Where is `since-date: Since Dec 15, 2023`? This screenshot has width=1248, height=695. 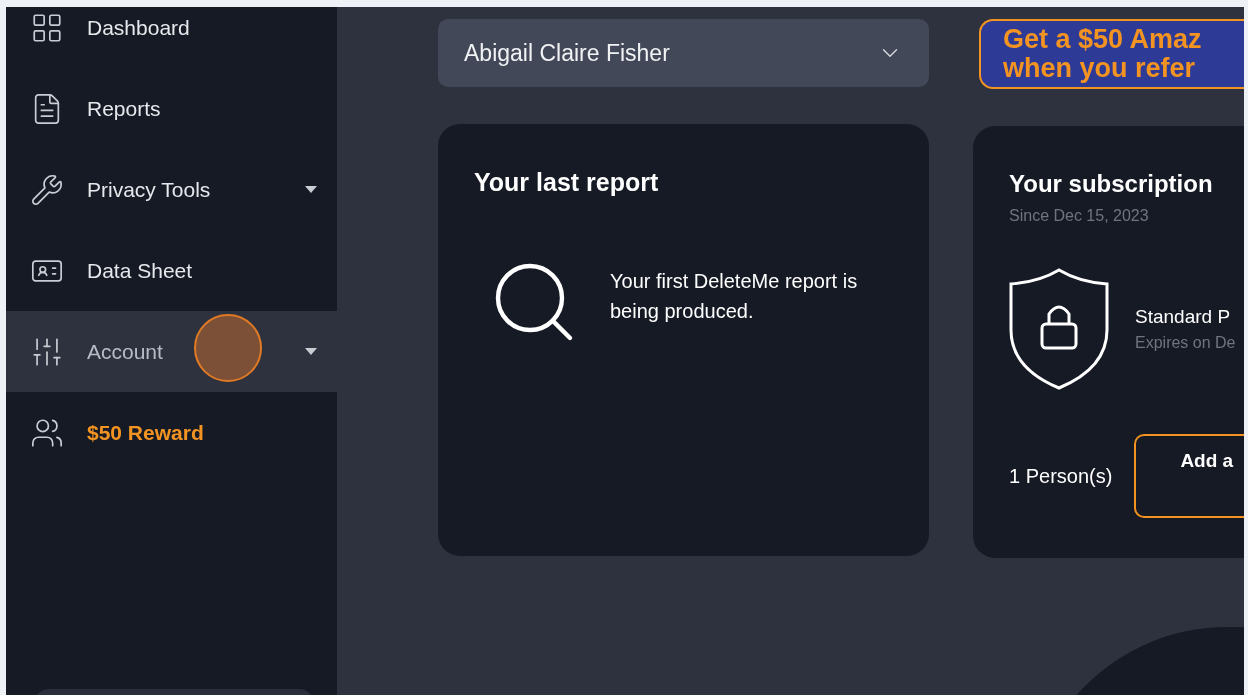 since-date: Since Dec 15, 2023 is located at coordinates (1079, 216).